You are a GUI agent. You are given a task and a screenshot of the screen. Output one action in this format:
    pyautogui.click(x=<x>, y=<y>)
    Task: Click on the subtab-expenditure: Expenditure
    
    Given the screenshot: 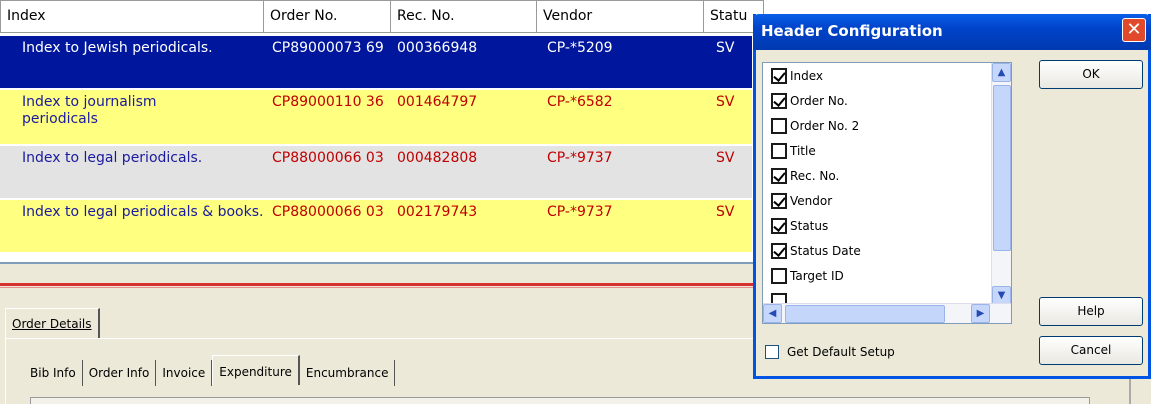 What is the action you would take?
    pyautogui.click(x=256, y=370)
    